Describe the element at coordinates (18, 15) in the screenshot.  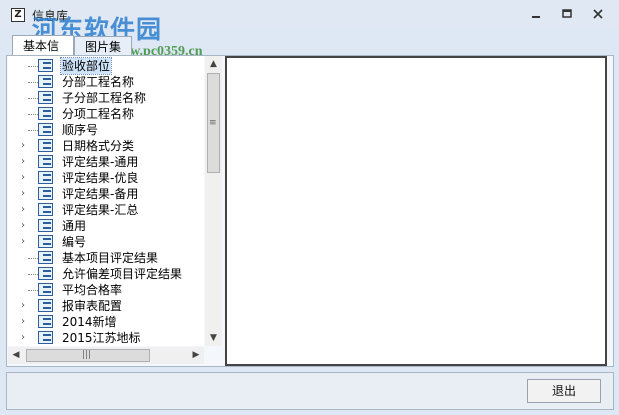
I see `app-icon: Z` at that location.